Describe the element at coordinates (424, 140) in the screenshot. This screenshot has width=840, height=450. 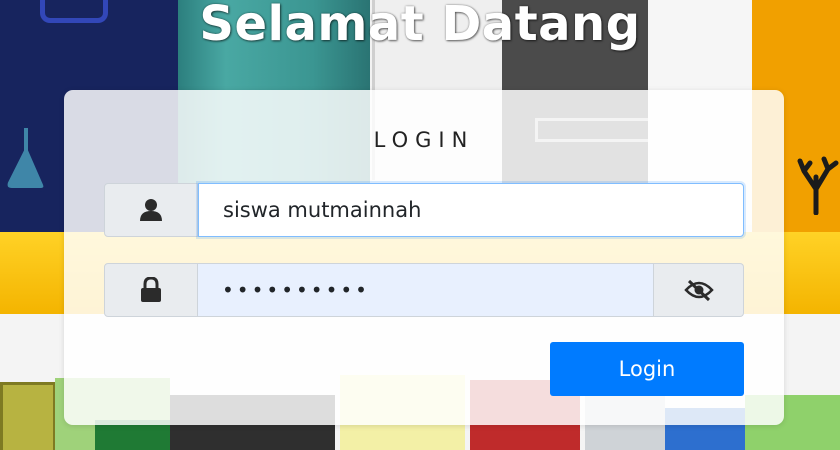
I see `login-heading: LOGIN` at that location.